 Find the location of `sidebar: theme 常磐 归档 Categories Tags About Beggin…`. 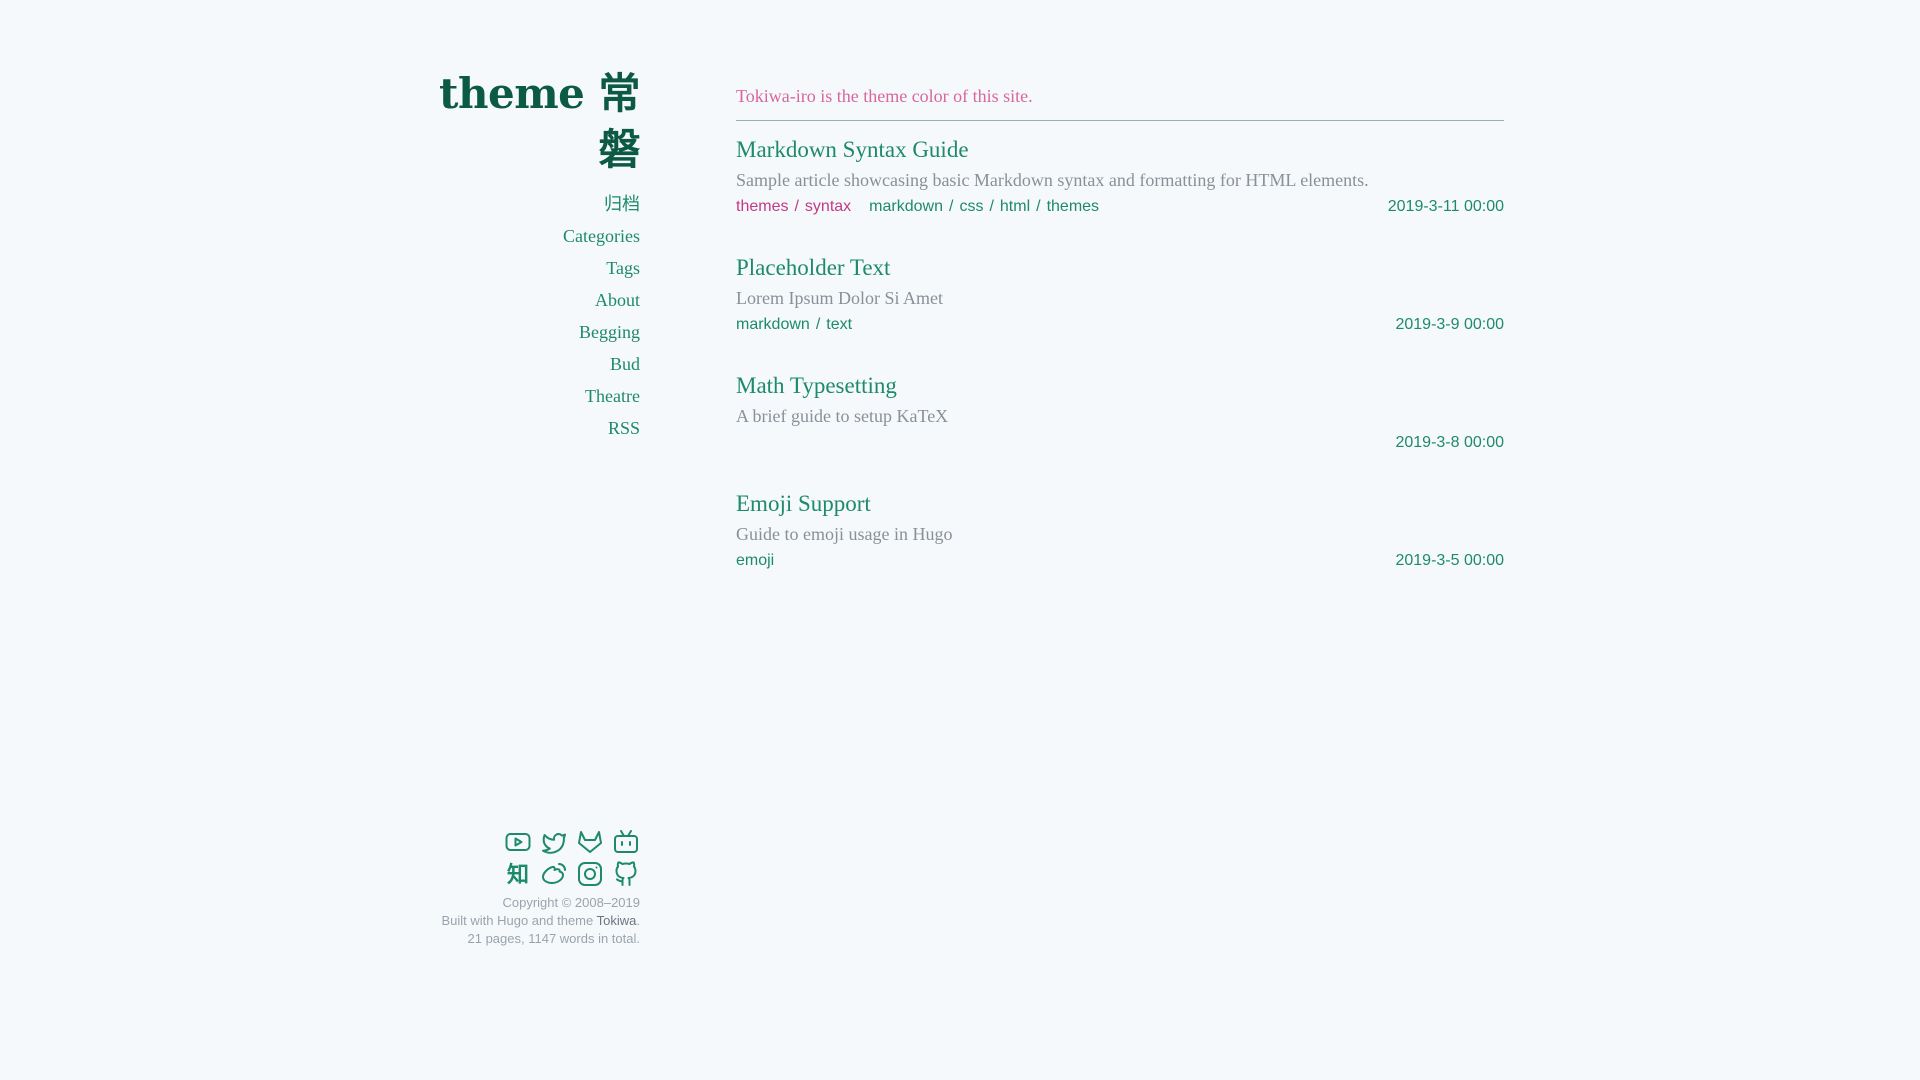

sidebar: theme 常磐 归档 Categories Tags About Beggin… is located at coordinates (520, 255).